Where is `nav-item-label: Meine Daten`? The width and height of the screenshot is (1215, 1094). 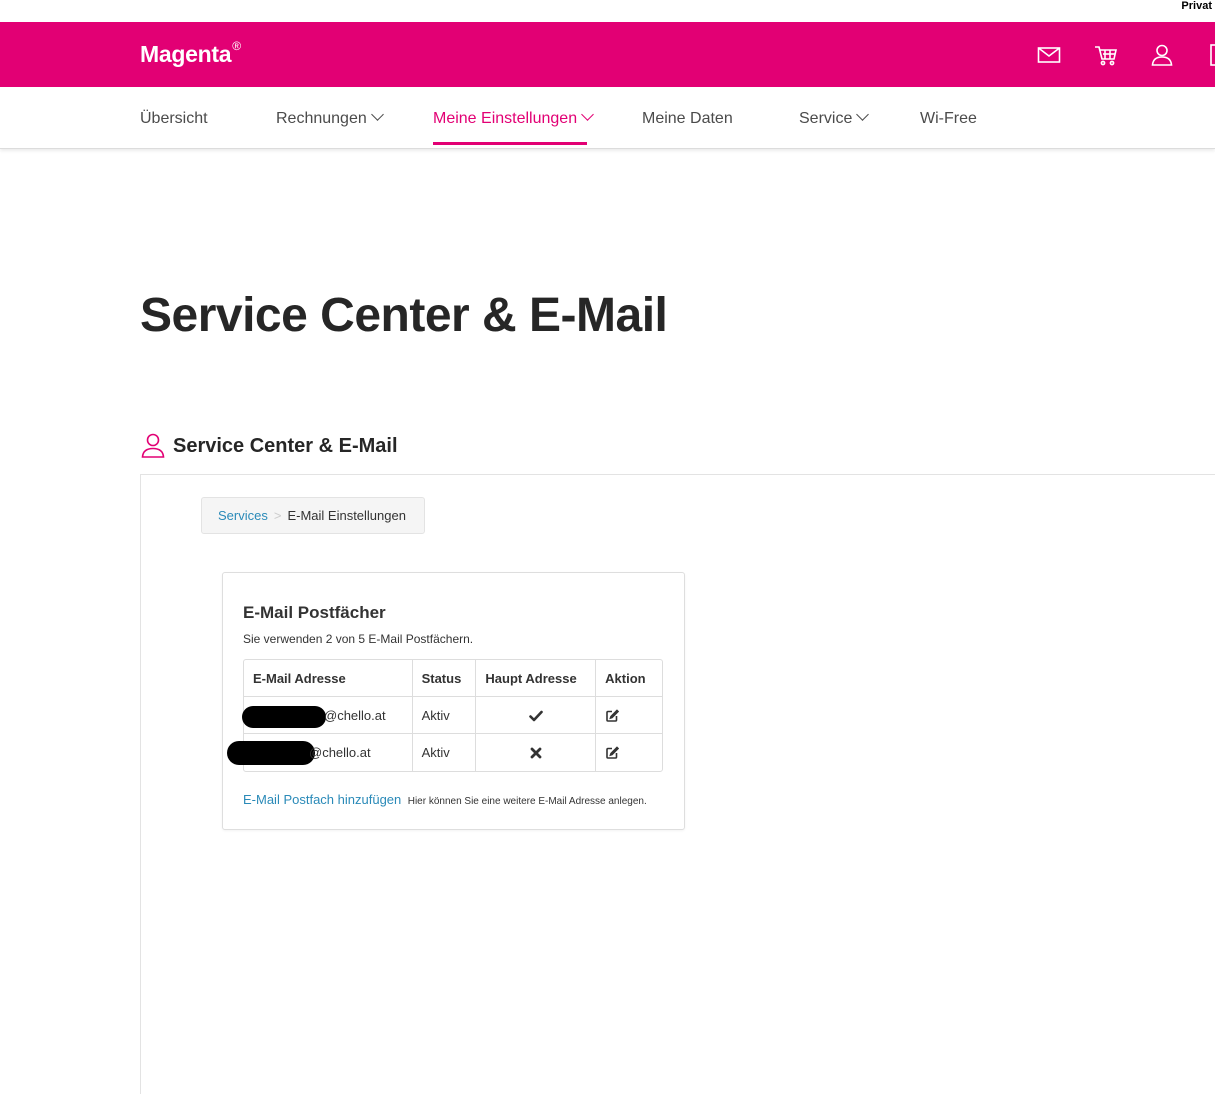
nav-item-label: Meine Daten is located at coordinates (687, 118).